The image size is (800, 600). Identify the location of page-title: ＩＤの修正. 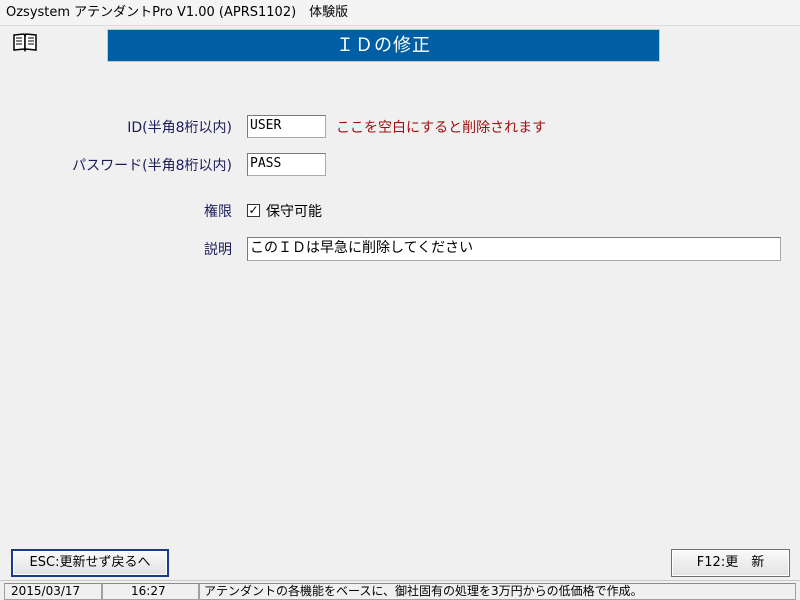
(383, 45).